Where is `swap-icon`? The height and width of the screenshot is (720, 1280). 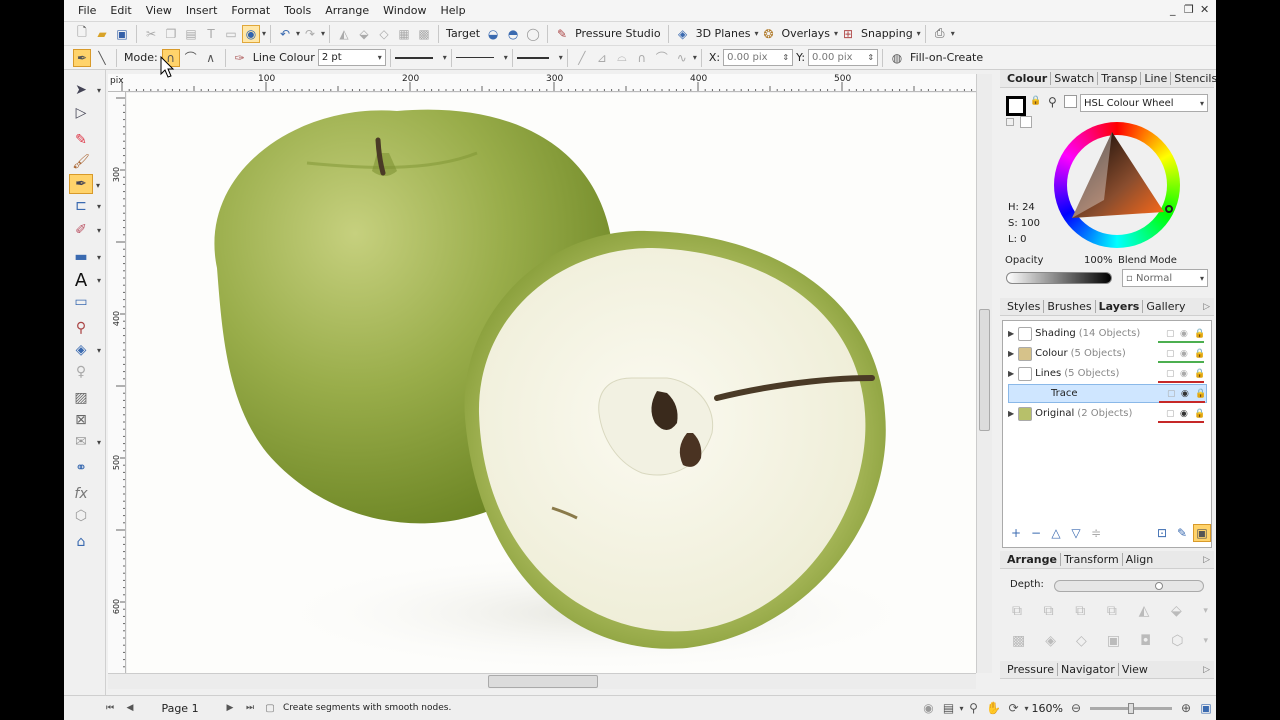
swap-icon is located at coordinates (1010, 122).